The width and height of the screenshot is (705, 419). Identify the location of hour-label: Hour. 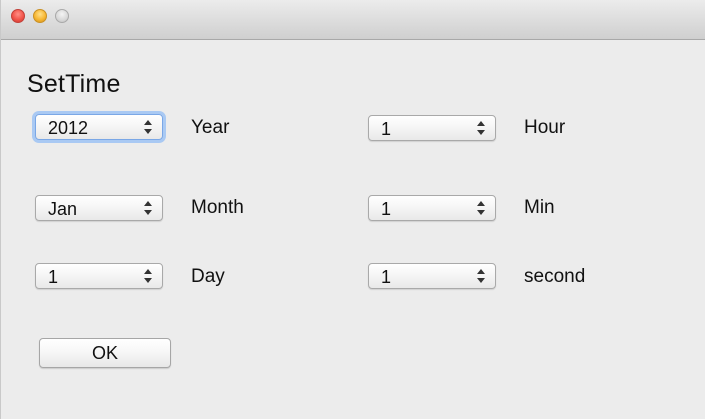
(545, 127).